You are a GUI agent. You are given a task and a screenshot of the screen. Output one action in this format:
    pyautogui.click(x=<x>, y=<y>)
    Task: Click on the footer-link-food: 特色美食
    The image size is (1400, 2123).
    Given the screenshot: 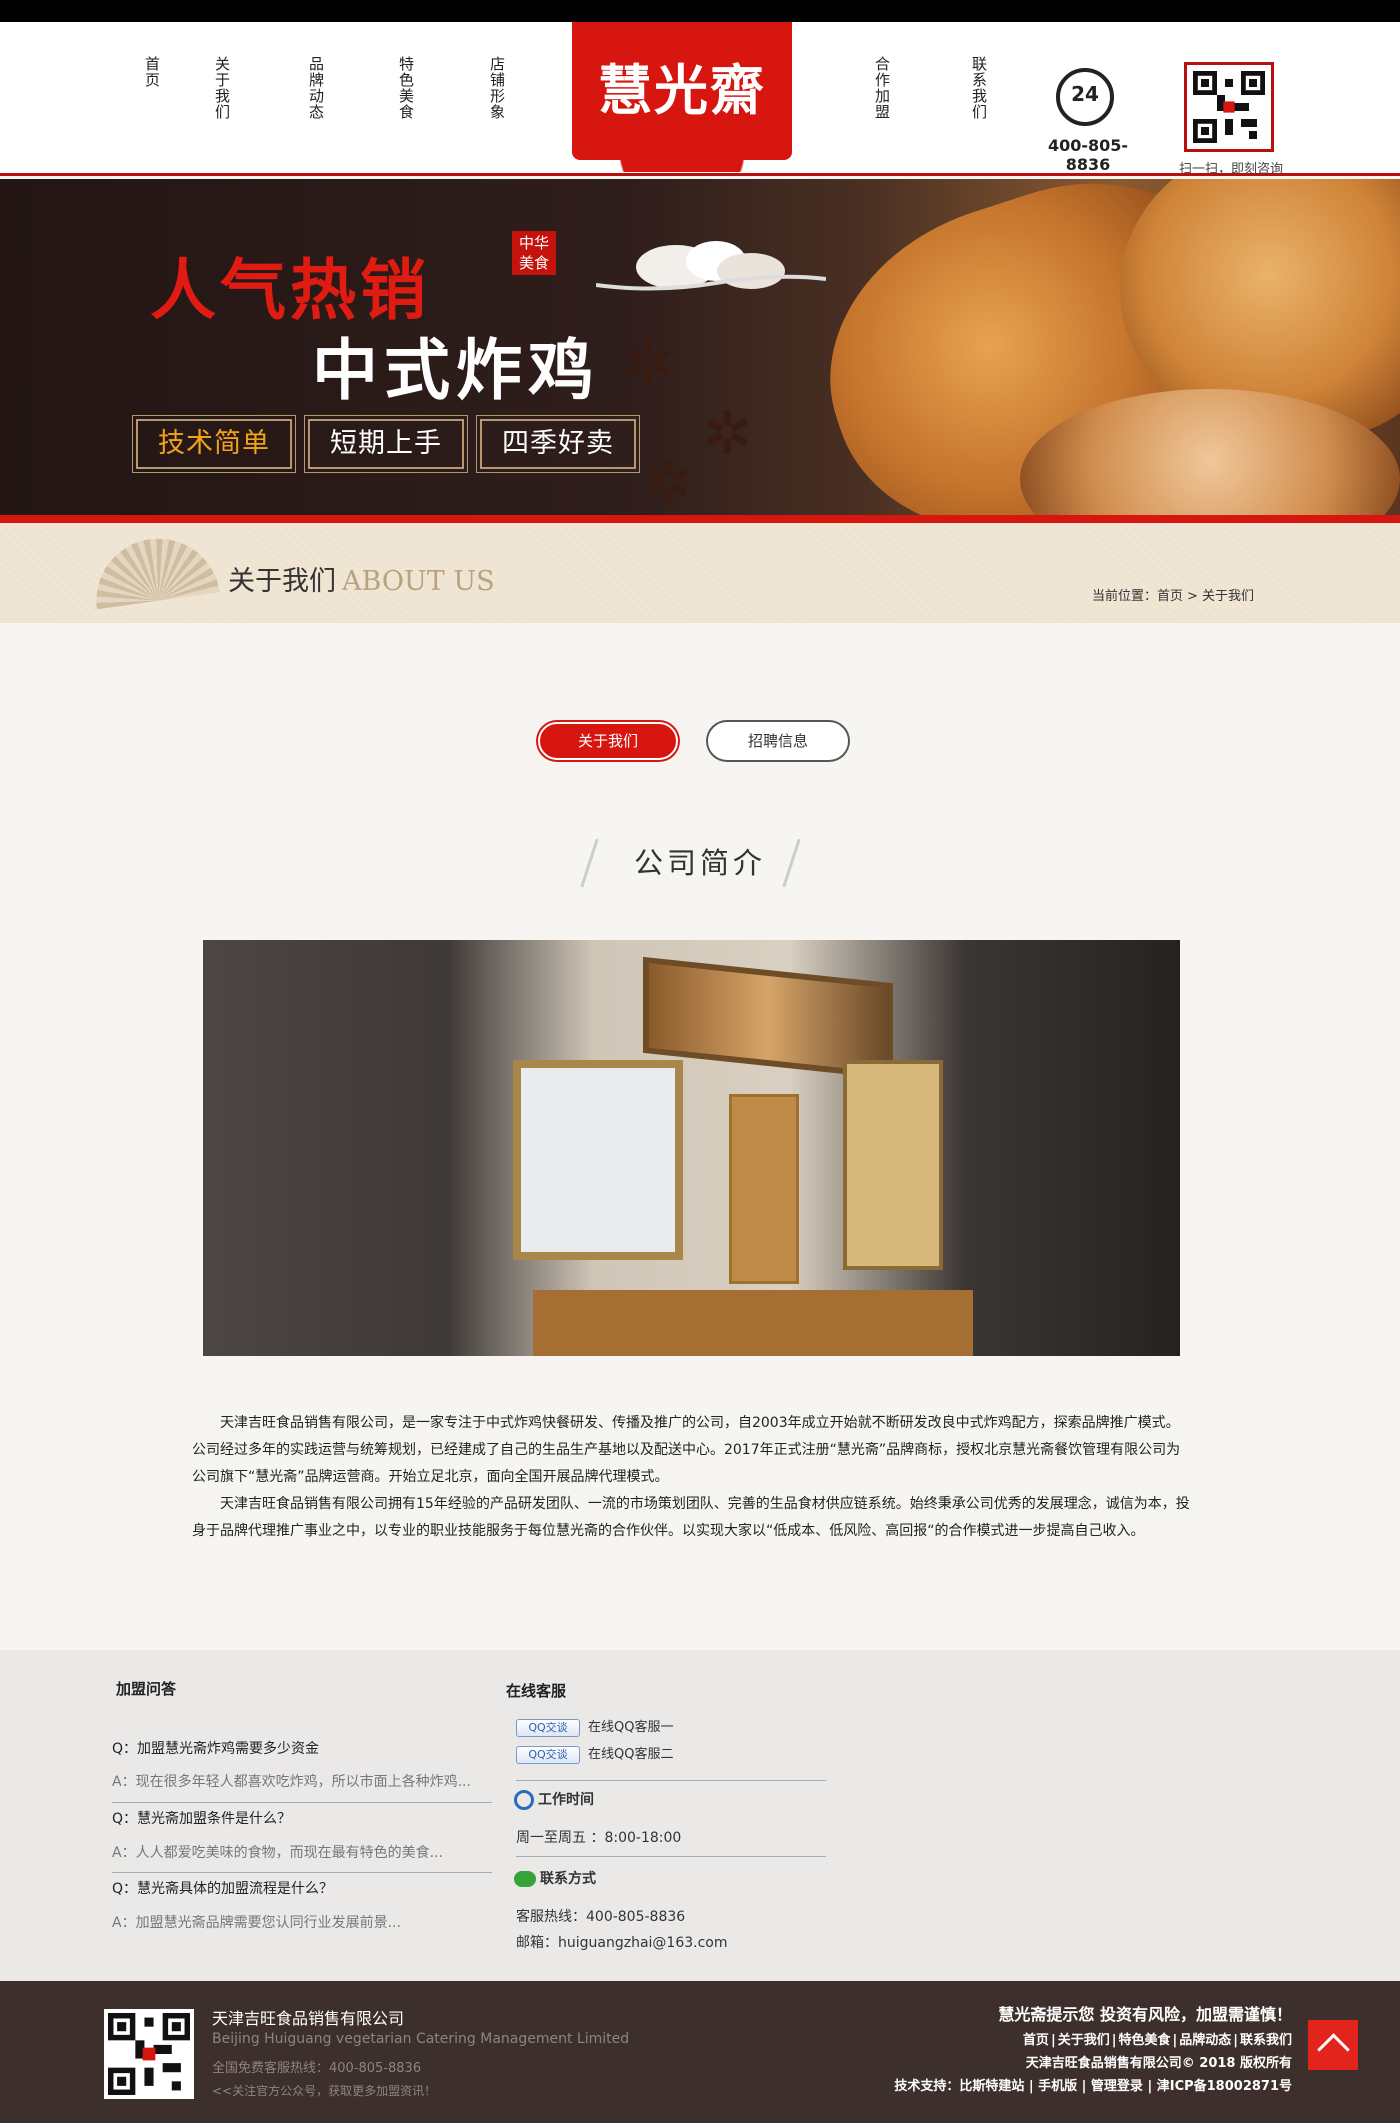 What is the action you would take?
    pyautogui.click(x=1144, y=2040)
    